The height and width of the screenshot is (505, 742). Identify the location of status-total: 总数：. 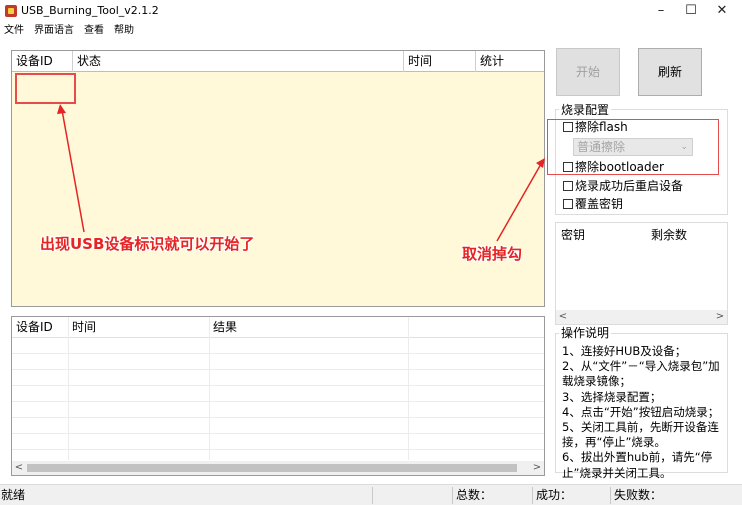
(474, 495).